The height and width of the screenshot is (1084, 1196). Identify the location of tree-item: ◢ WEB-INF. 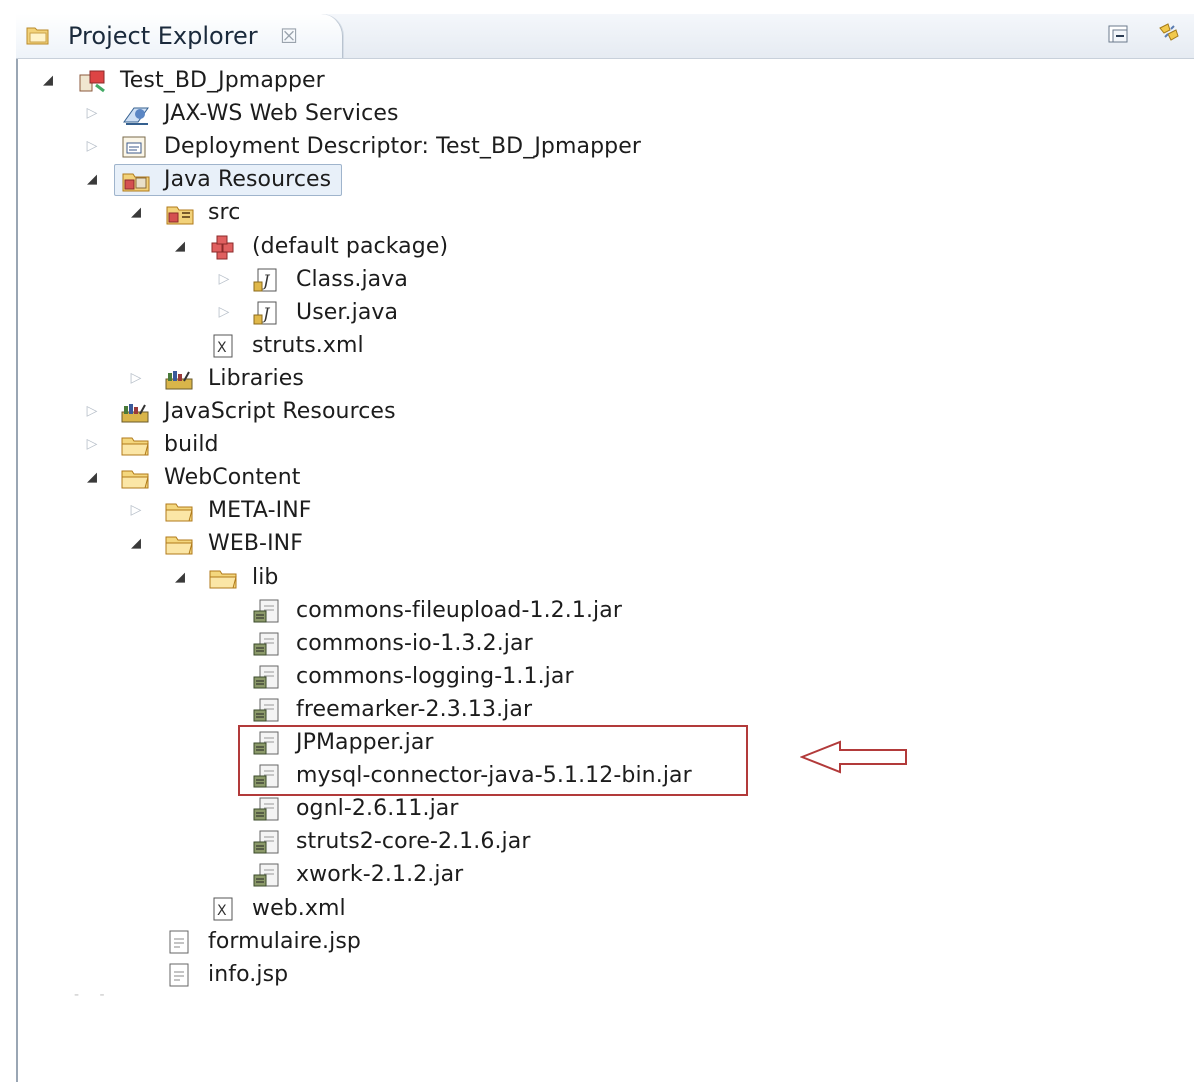
(639, 543).